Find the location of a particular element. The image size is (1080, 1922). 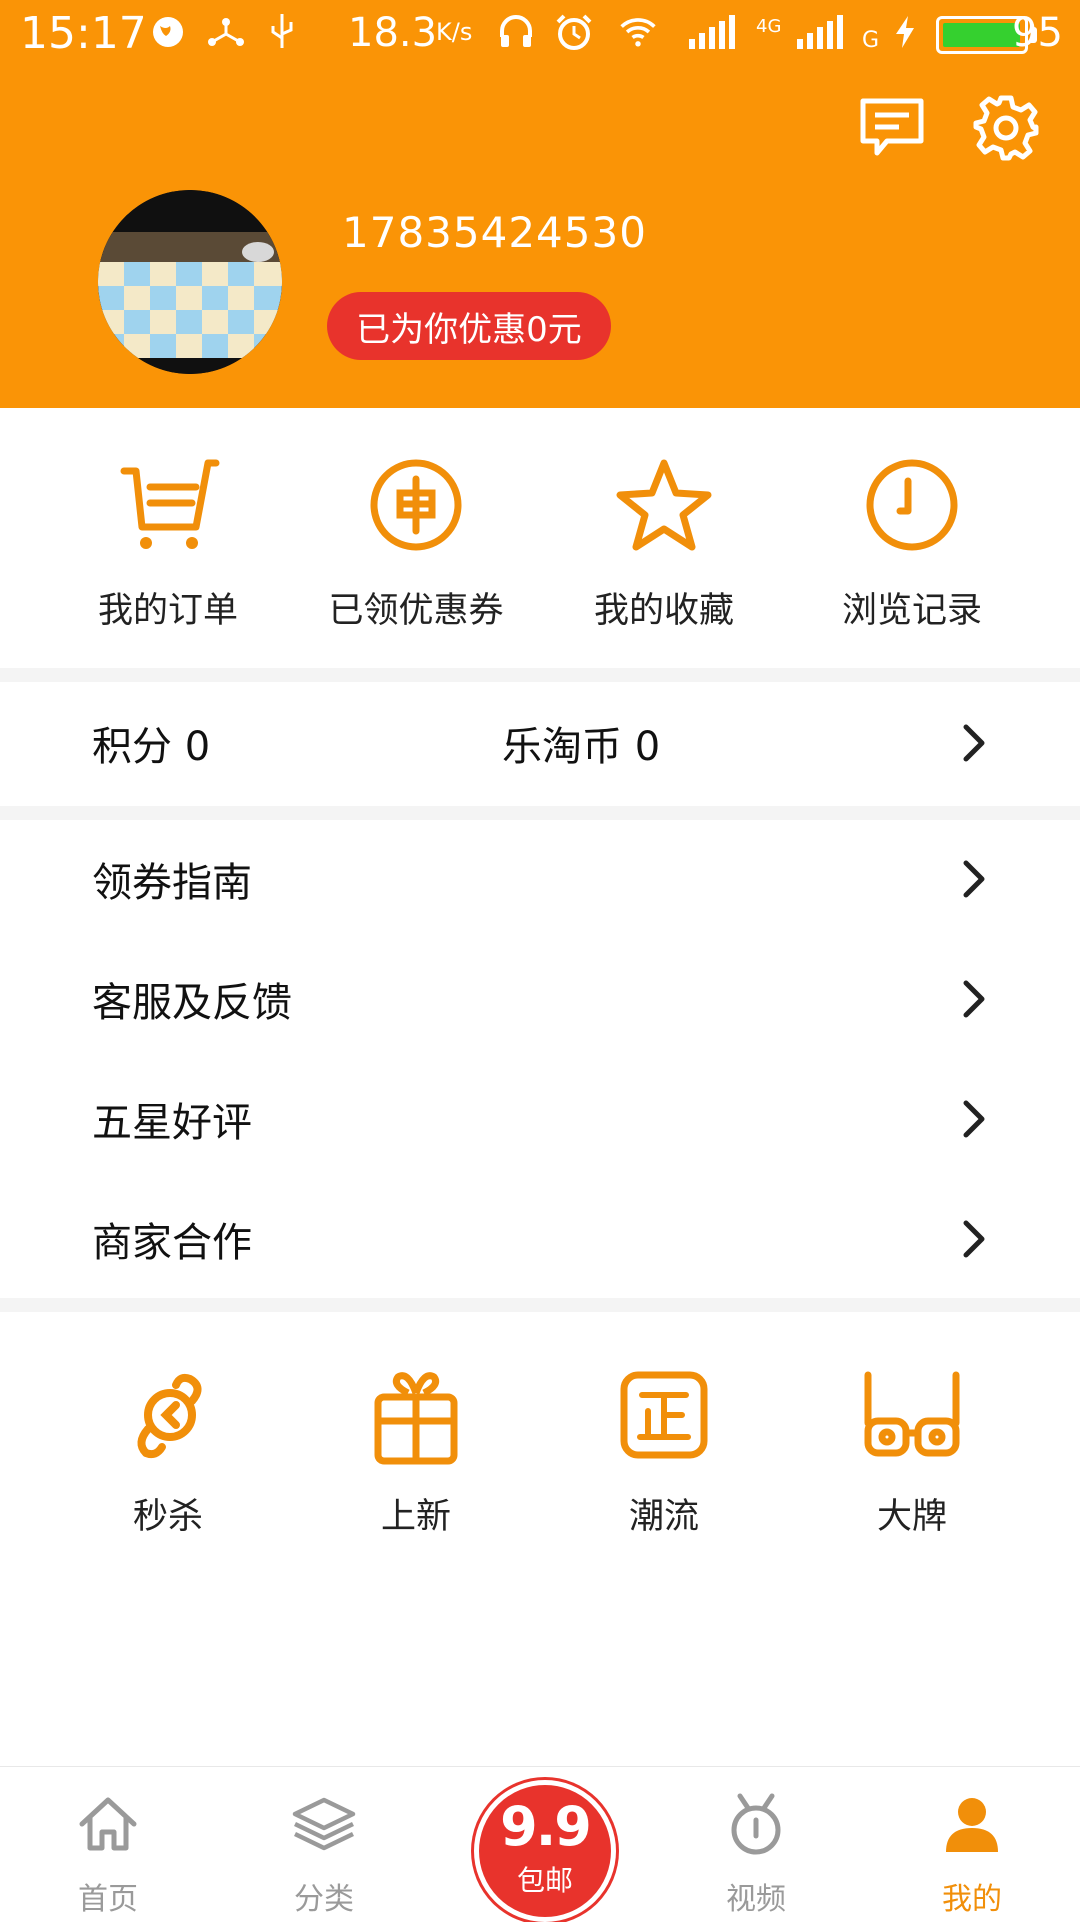

home-icon is located at coordinates (108, 1824).